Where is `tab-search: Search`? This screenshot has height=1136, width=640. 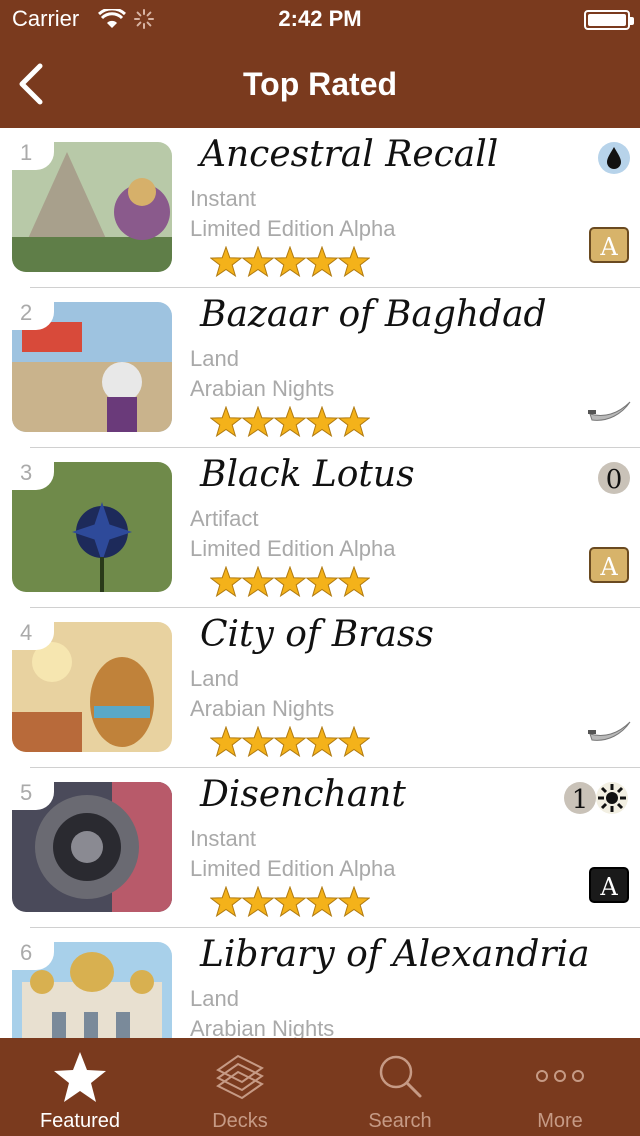
tab-search: Search is located at coordinates (400, 1087).